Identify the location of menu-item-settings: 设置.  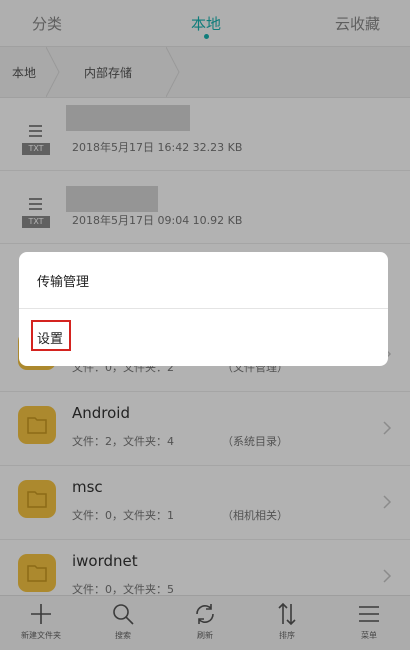
(203, 337).